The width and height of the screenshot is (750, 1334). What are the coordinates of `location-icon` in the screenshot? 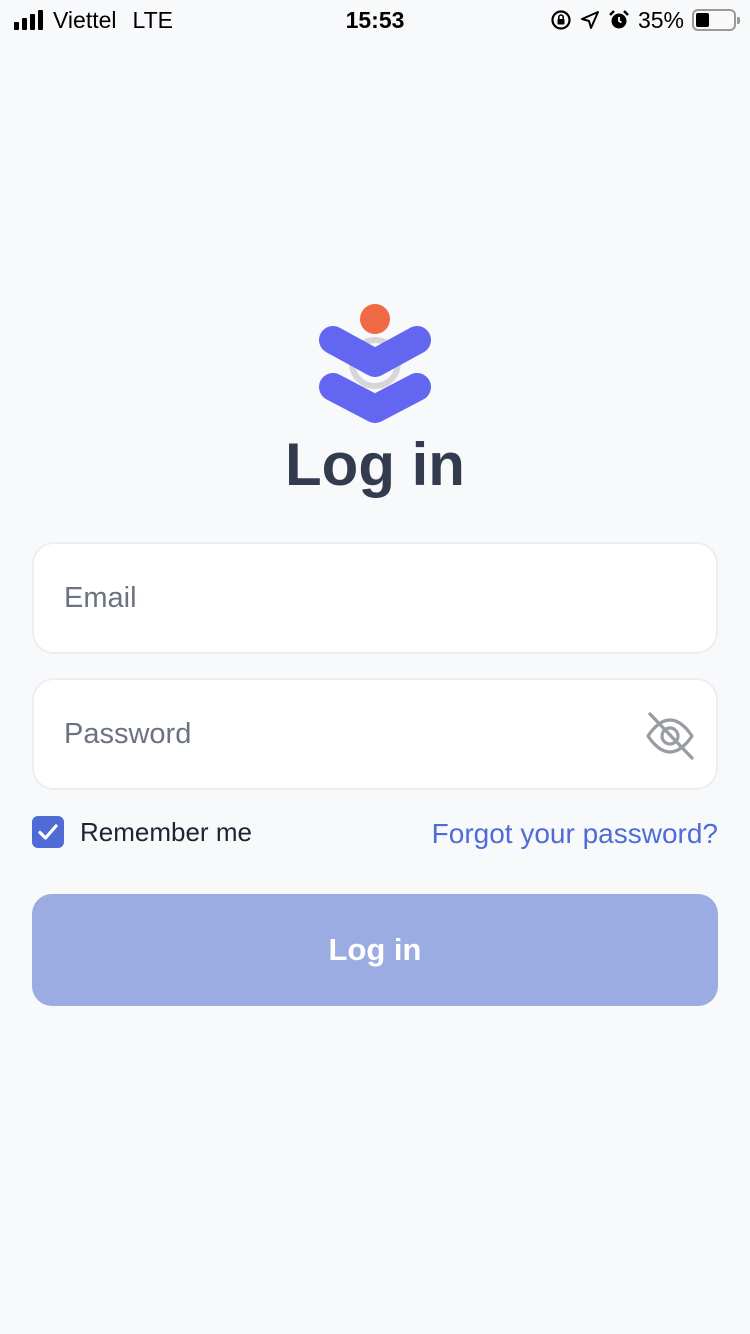 It's located at (589, 20).